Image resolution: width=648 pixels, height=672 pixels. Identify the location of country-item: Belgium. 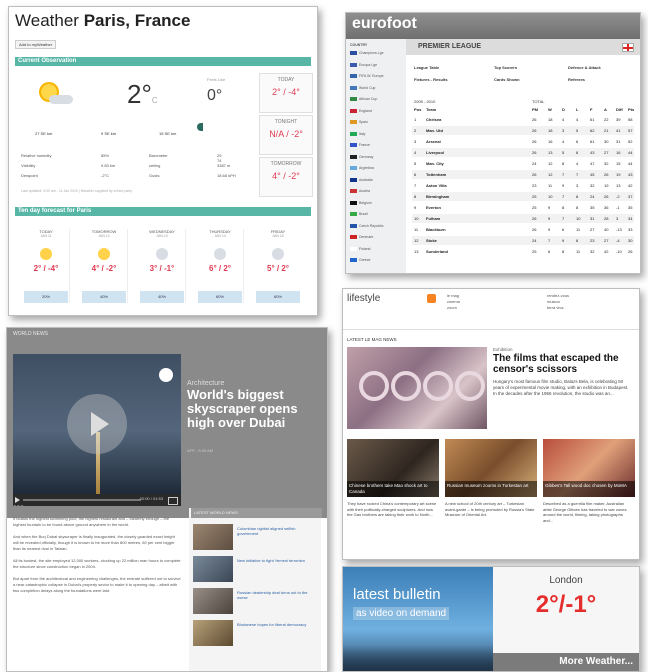
(361, 203).